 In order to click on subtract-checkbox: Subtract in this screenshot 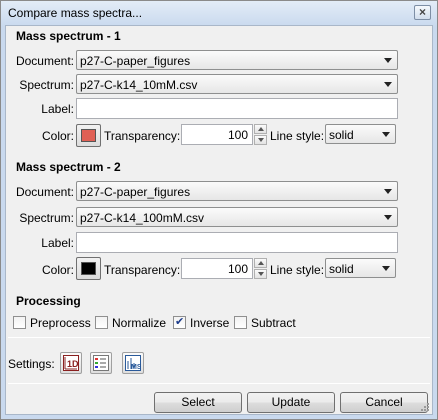, I will do `click(266, 323)`.